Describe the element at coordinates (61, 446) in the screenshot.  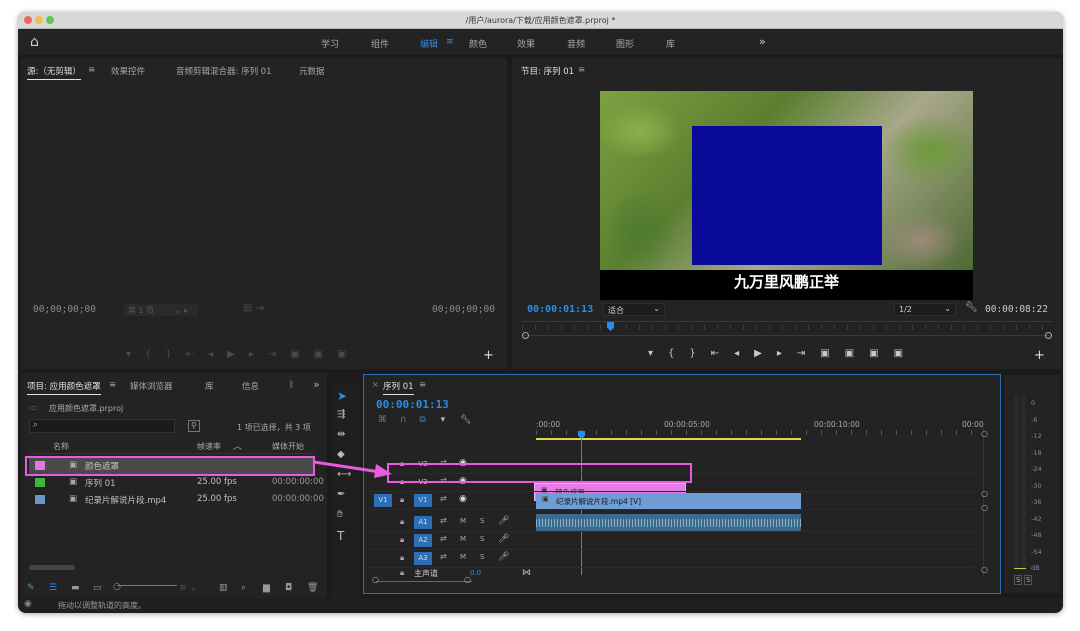
I see `column-name: 名称` at that location.